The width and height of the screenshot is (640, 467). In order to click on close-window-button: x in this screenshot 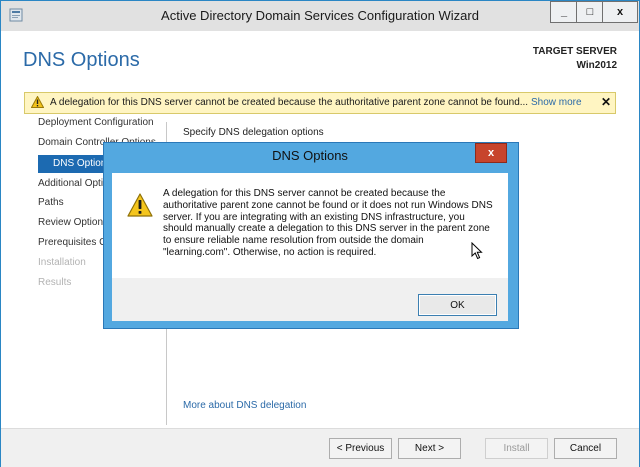, I will do `click(620, 12)`.